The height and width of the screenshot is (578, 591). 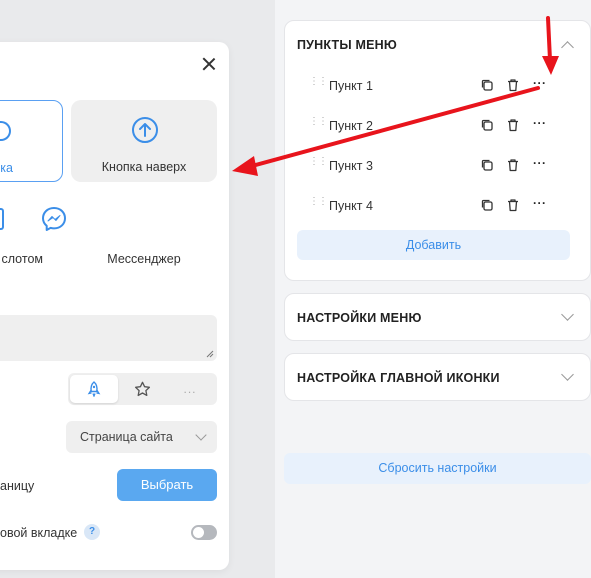 What do you see at coordinates (126, 437) in the screenshot?
I see `select-value: Страница сайта` at bounding box center [126, 437].